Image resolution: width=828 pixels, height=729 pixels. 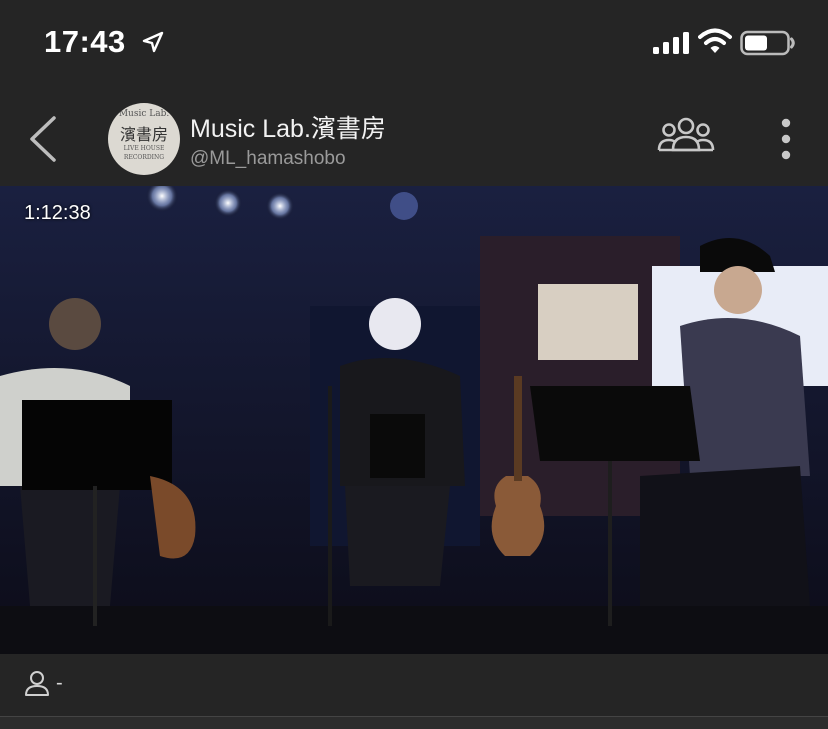 I want to click on channel-handle: @ML_hamashobo, so click(x=268, y=158).